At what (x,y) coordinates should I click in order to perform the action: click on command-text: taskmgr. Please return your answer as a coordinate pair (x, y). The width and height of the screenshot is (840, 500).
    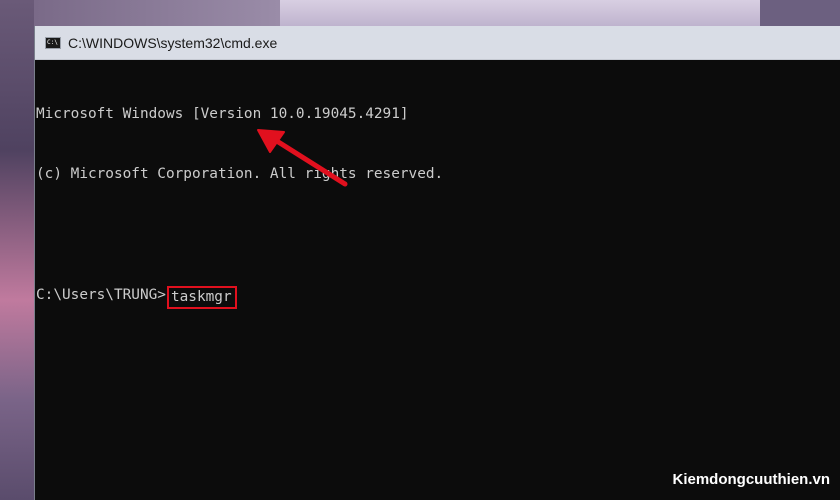
    Looking at the image, I should click on (201, 297).